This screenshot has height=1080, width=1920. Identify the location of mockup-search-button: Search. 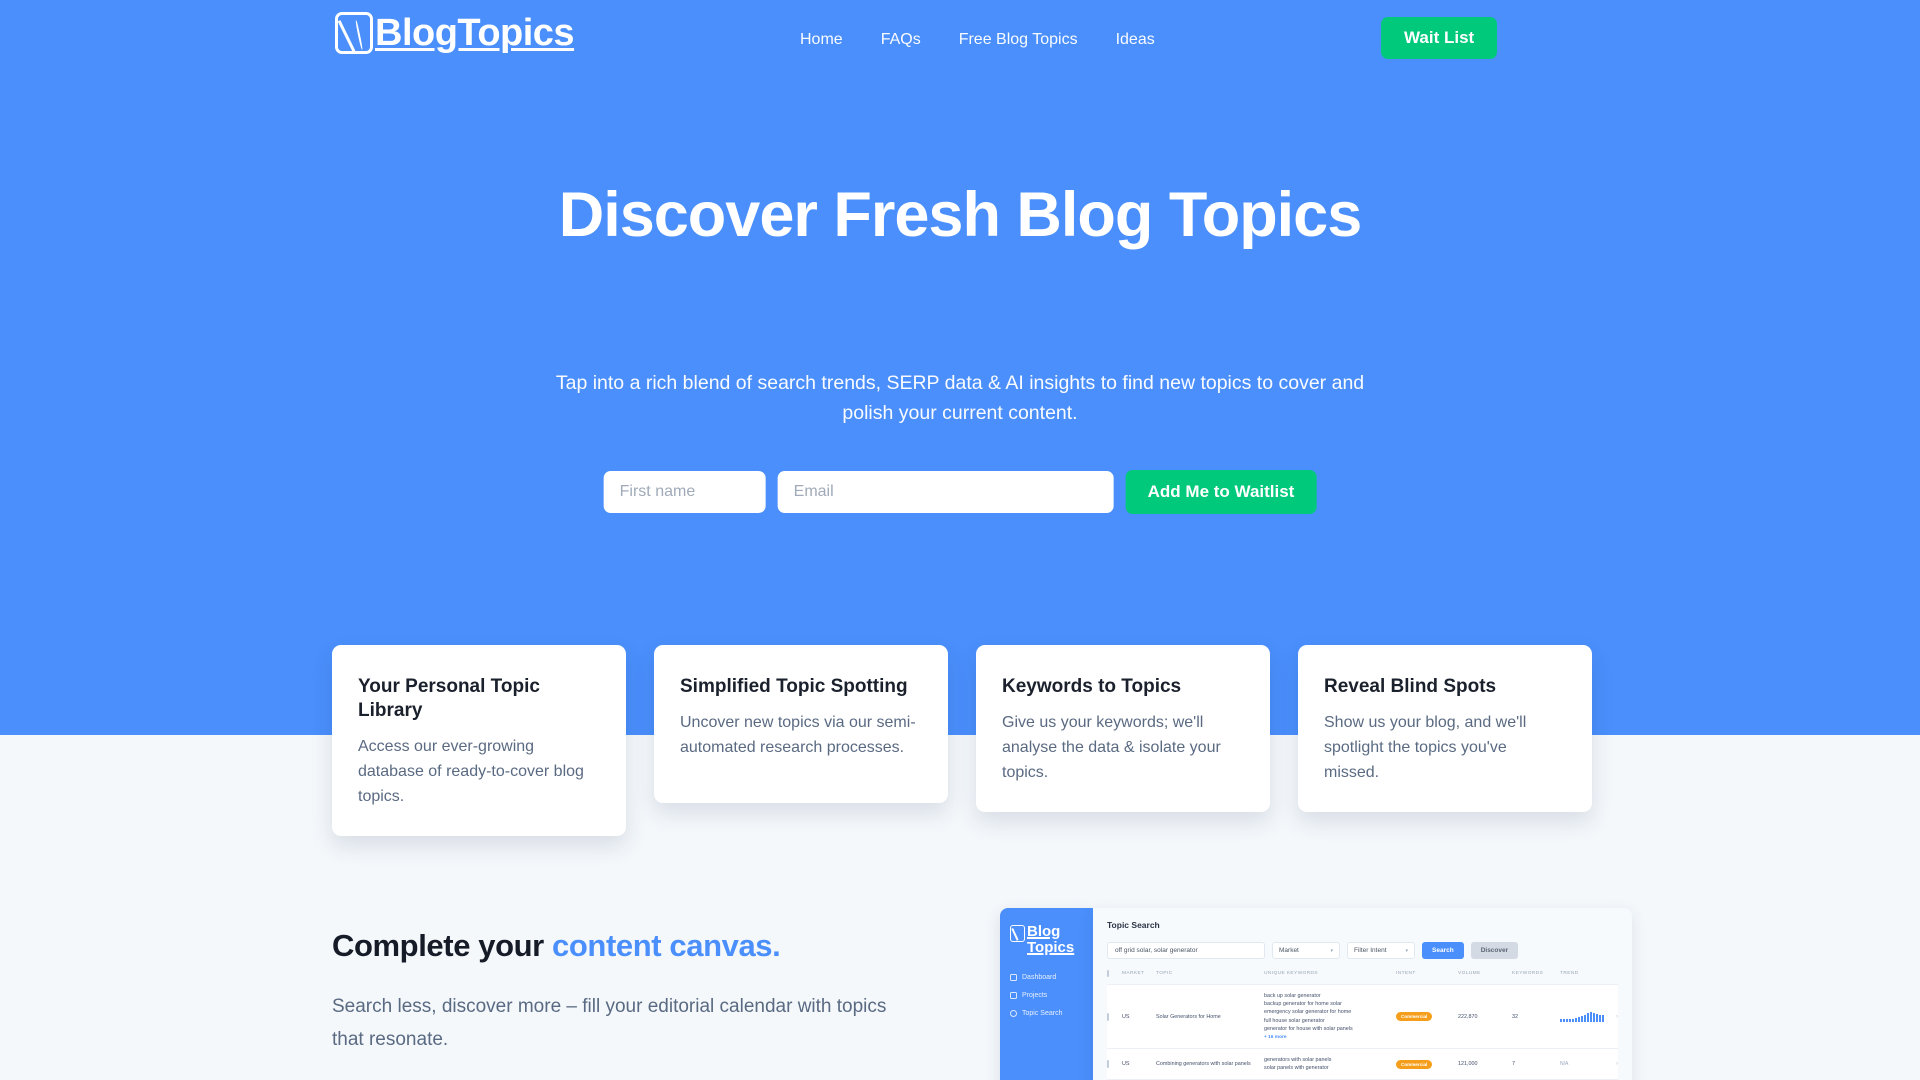
(1443, 950).